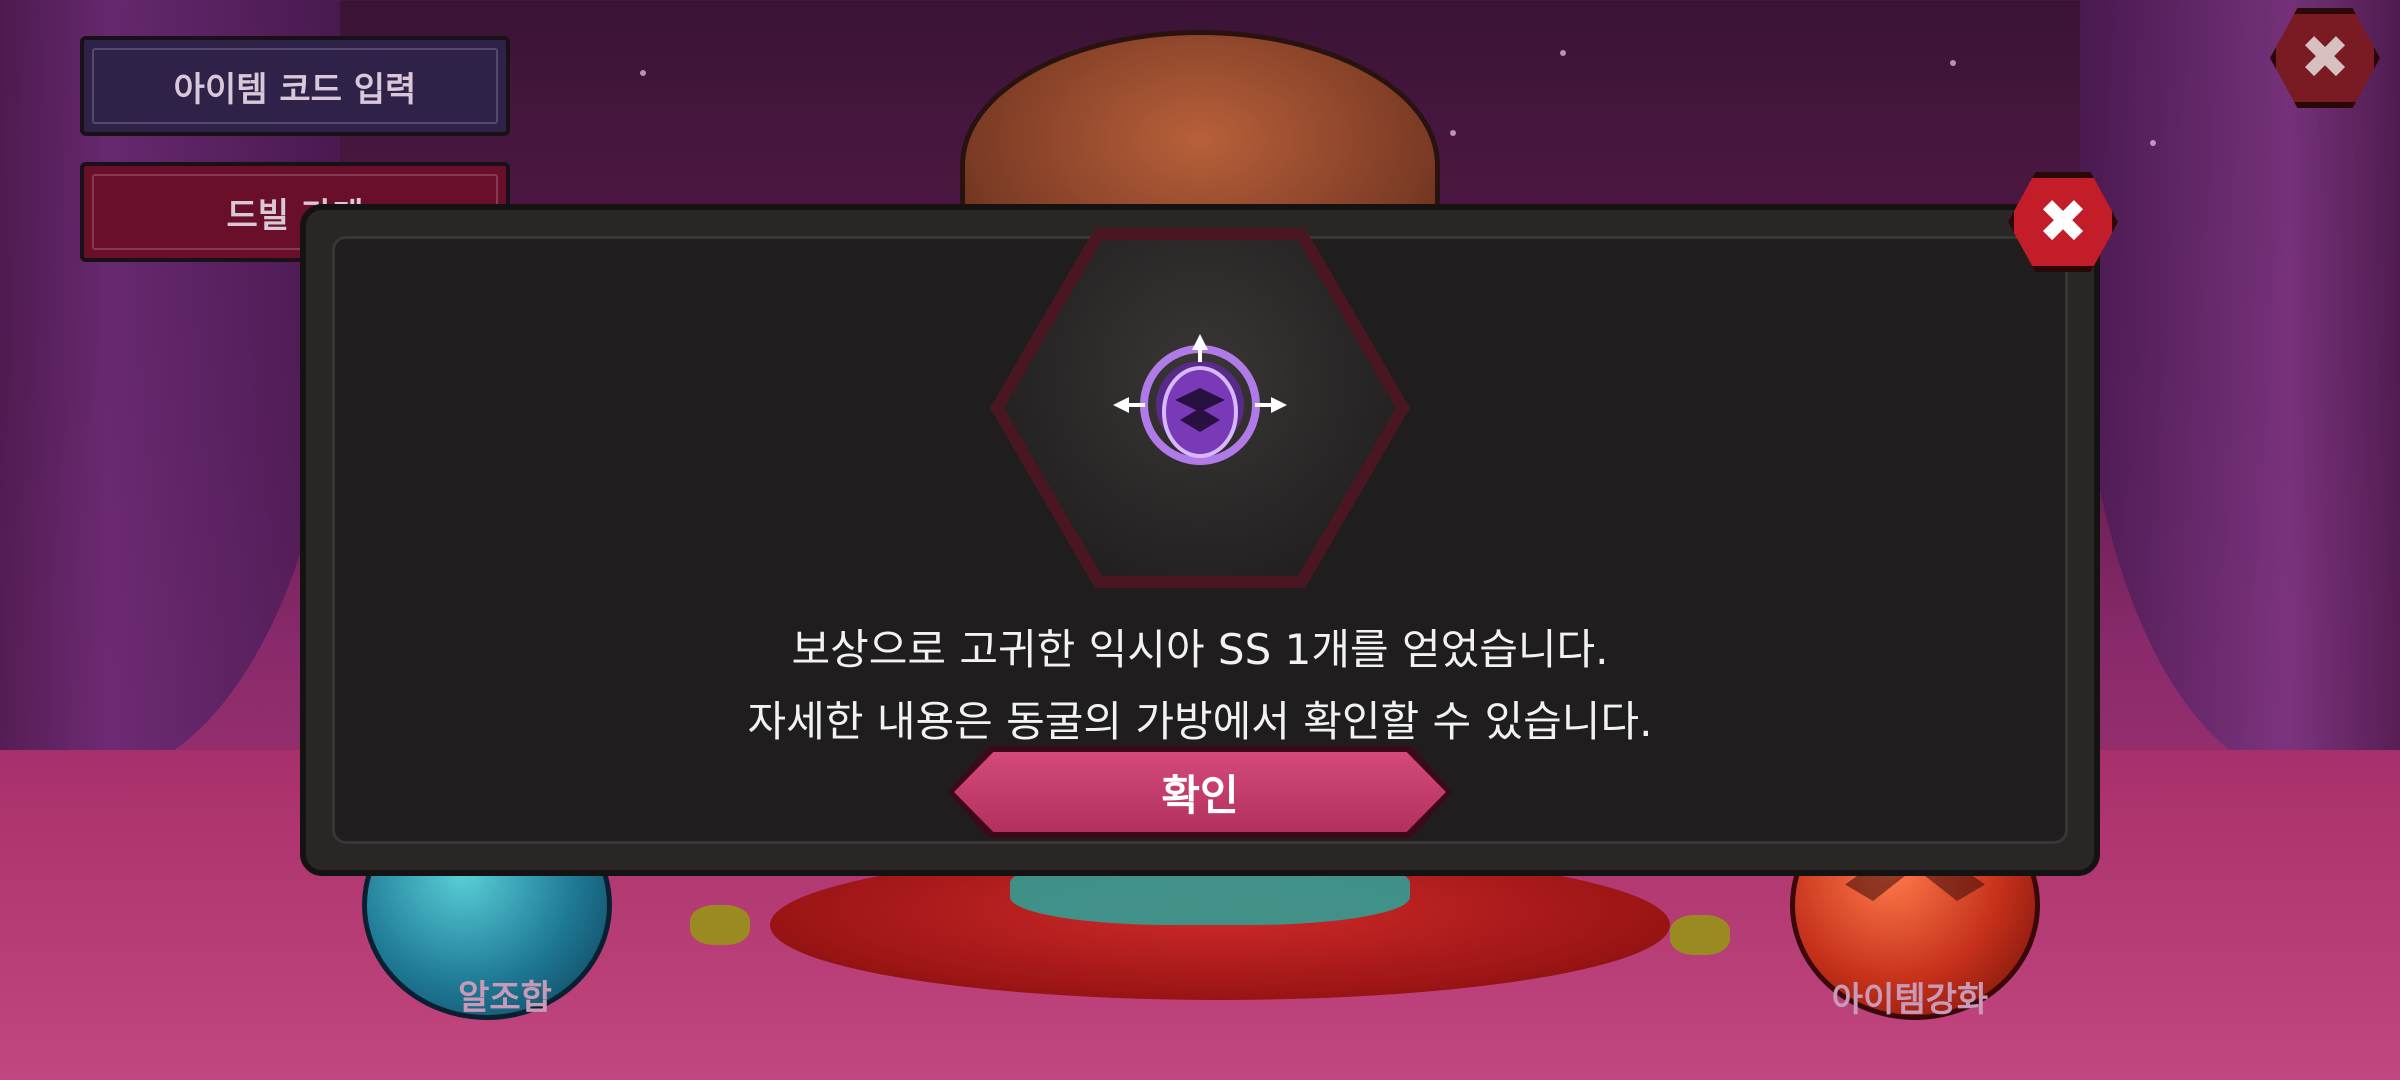 The width and height of the screenshot is (2400, 1080). I want to click on item-code-button: 아이템 코드 입력, so click(295, 86).